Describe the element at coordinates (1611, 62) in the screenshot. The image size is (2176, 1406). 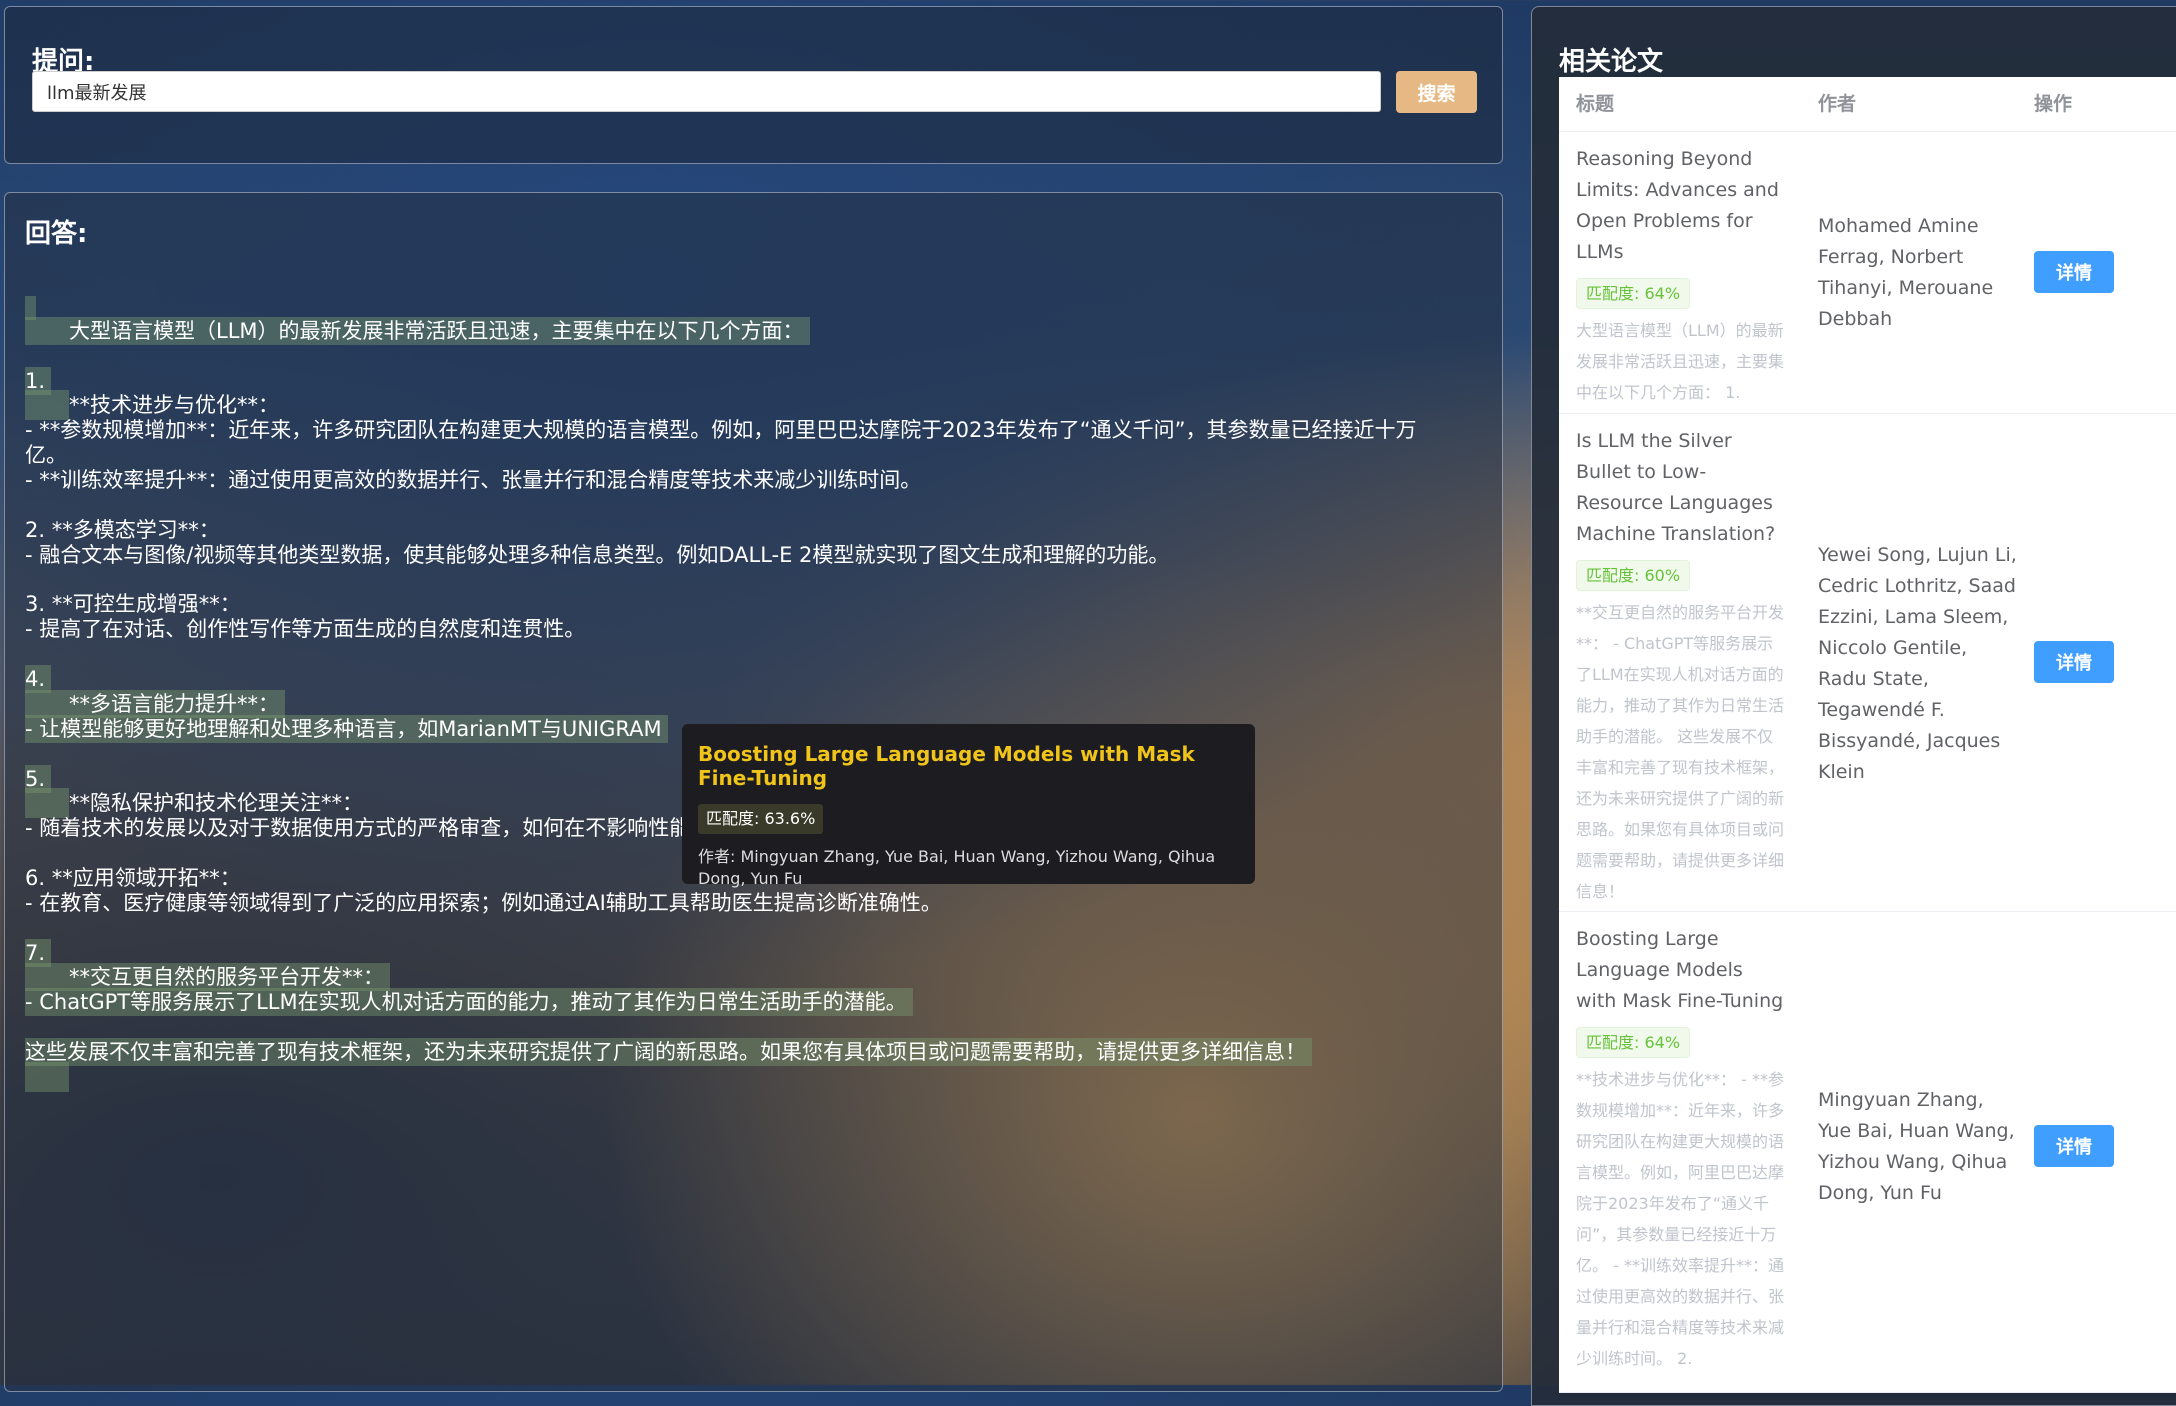
I see `related-papers-heading: 相关论文` at that location.